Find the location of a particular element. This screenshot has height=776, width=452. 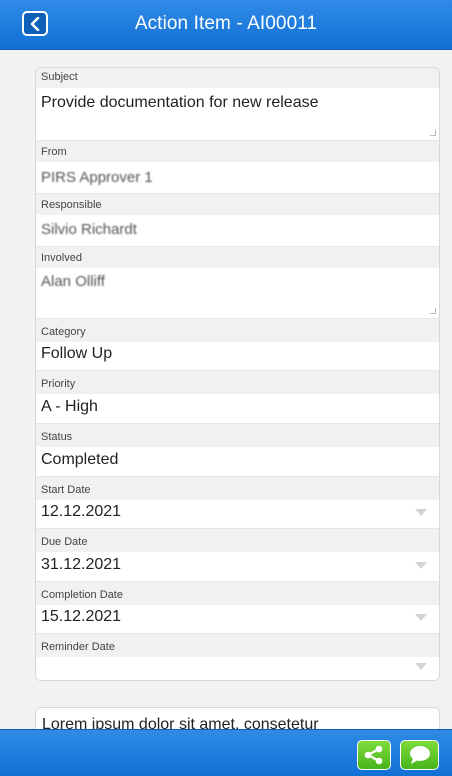

category-label: Category is located at coordinates (237, 330).